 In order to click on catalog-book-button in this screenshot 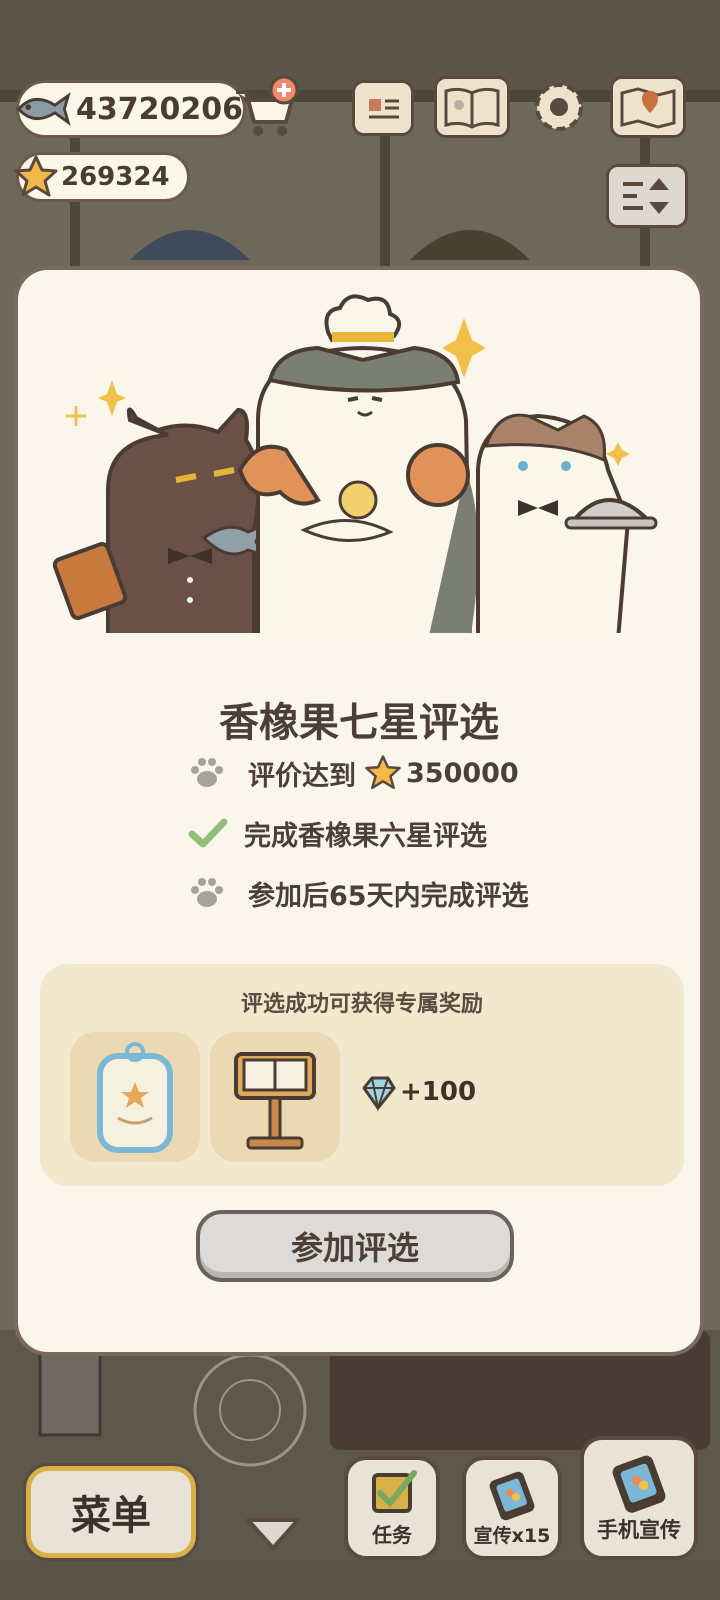, I will do `click(472, 107)`.